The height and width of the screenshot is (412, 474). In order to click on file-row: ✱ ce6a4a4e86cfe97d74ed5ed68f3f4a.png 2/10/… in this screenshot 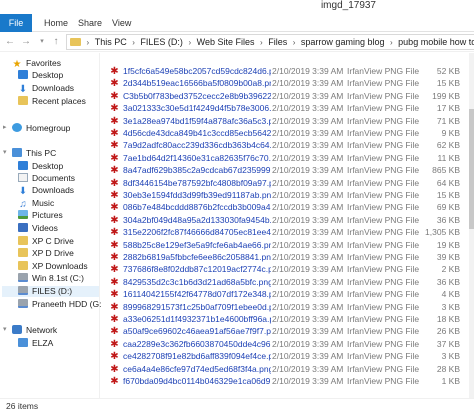, I will do `click(287, 369)`.